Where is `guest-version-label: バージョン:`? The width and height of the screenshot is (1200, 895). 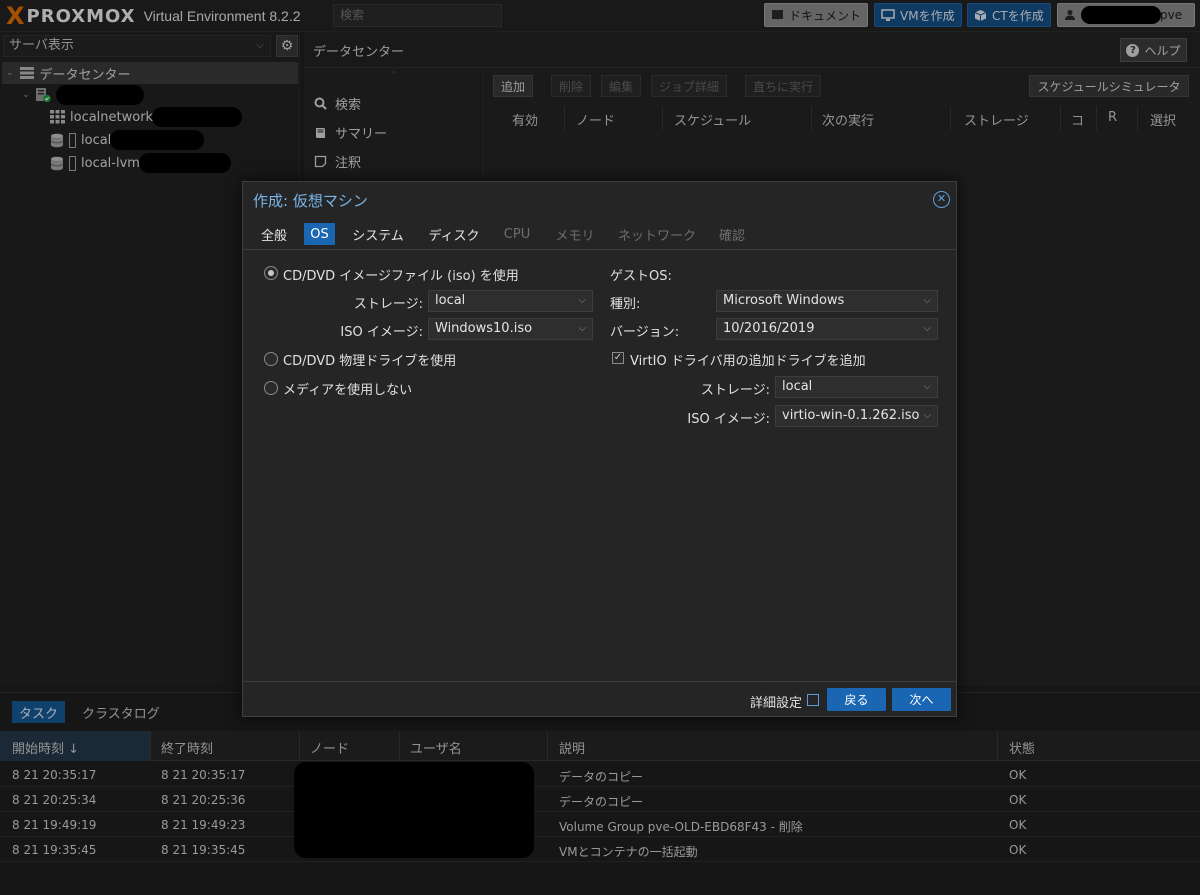 guest-version-label: バージョン: is located at coordinates (645, 332).